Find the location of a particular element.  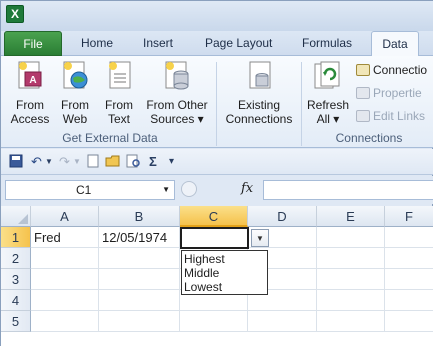

row-header-4: 4 is located at coordinates (16, 300).